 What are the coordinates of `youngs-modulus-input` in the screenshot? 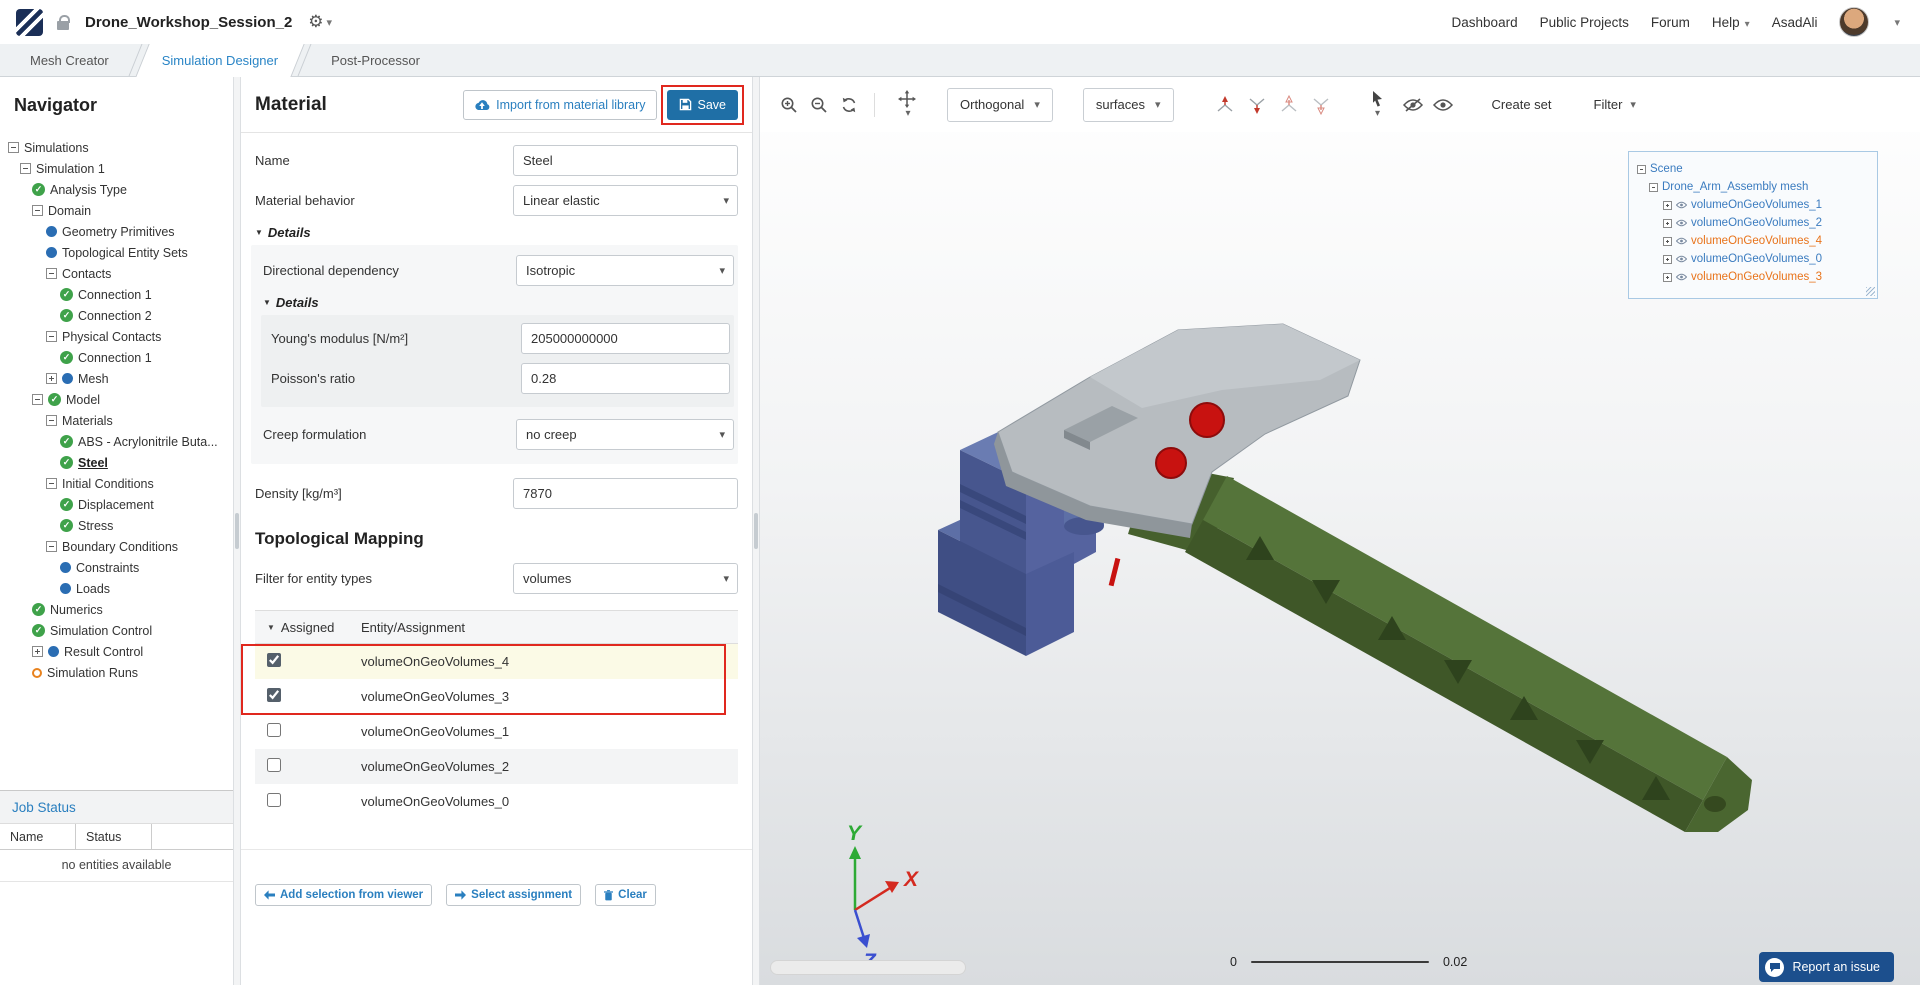 It's located at (625, 338).